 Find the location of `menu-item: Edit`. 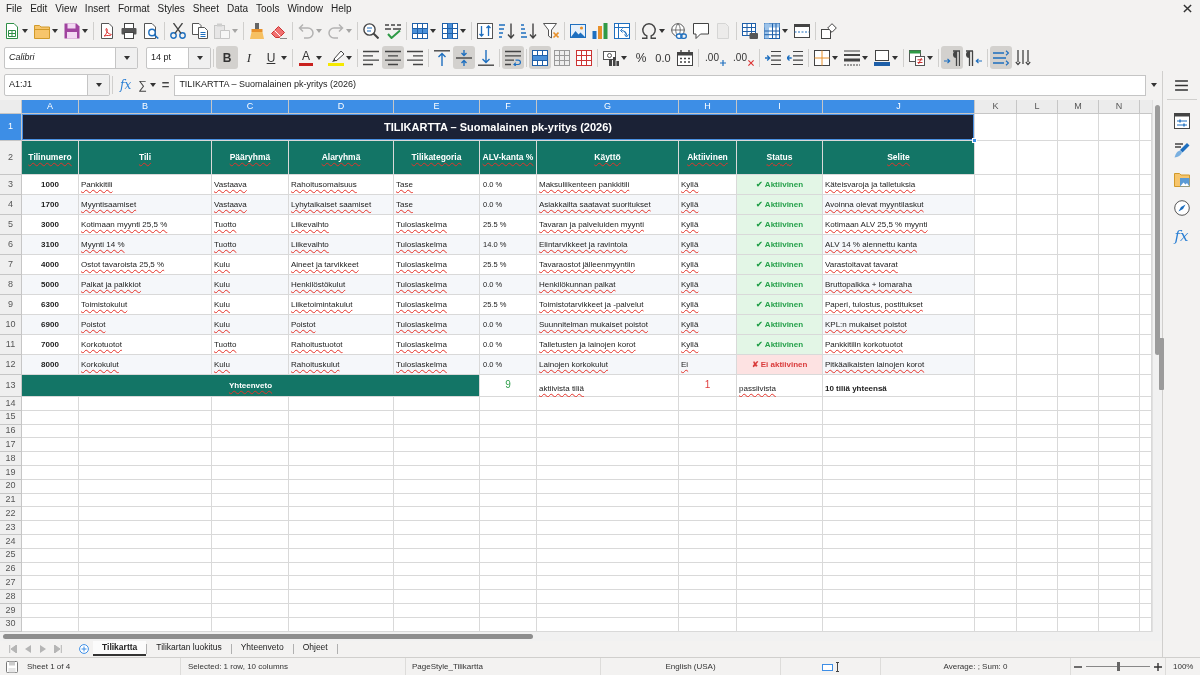

menu-item: Edit is located at coordinates (39, 8).